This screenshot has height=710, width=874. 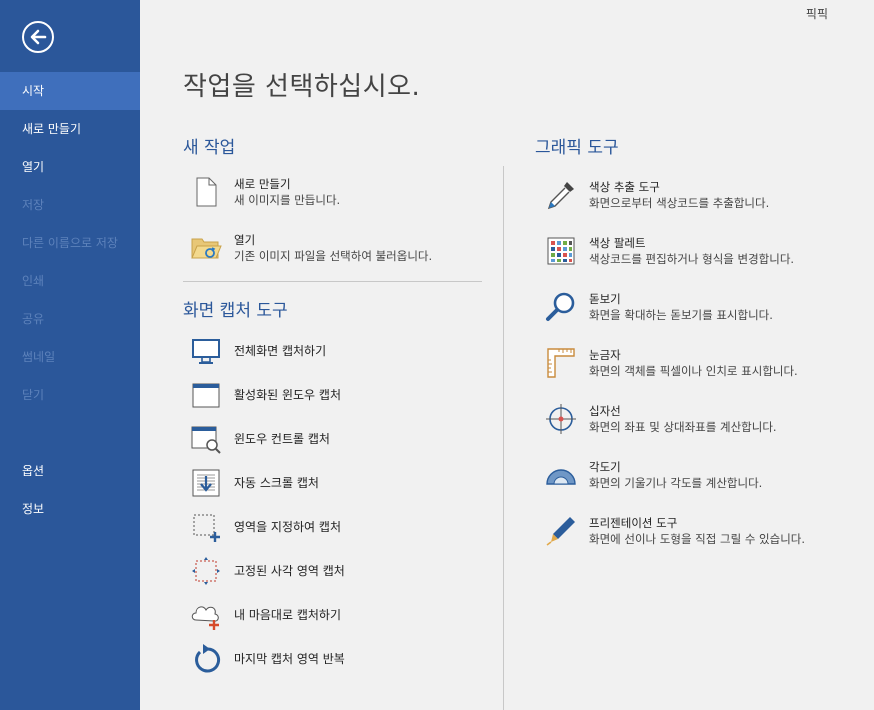 What do you see at coordinates (33, 395) in the screenshot?
I see `sidebar-item-close: 닫기` at bounding box center [33, 395].